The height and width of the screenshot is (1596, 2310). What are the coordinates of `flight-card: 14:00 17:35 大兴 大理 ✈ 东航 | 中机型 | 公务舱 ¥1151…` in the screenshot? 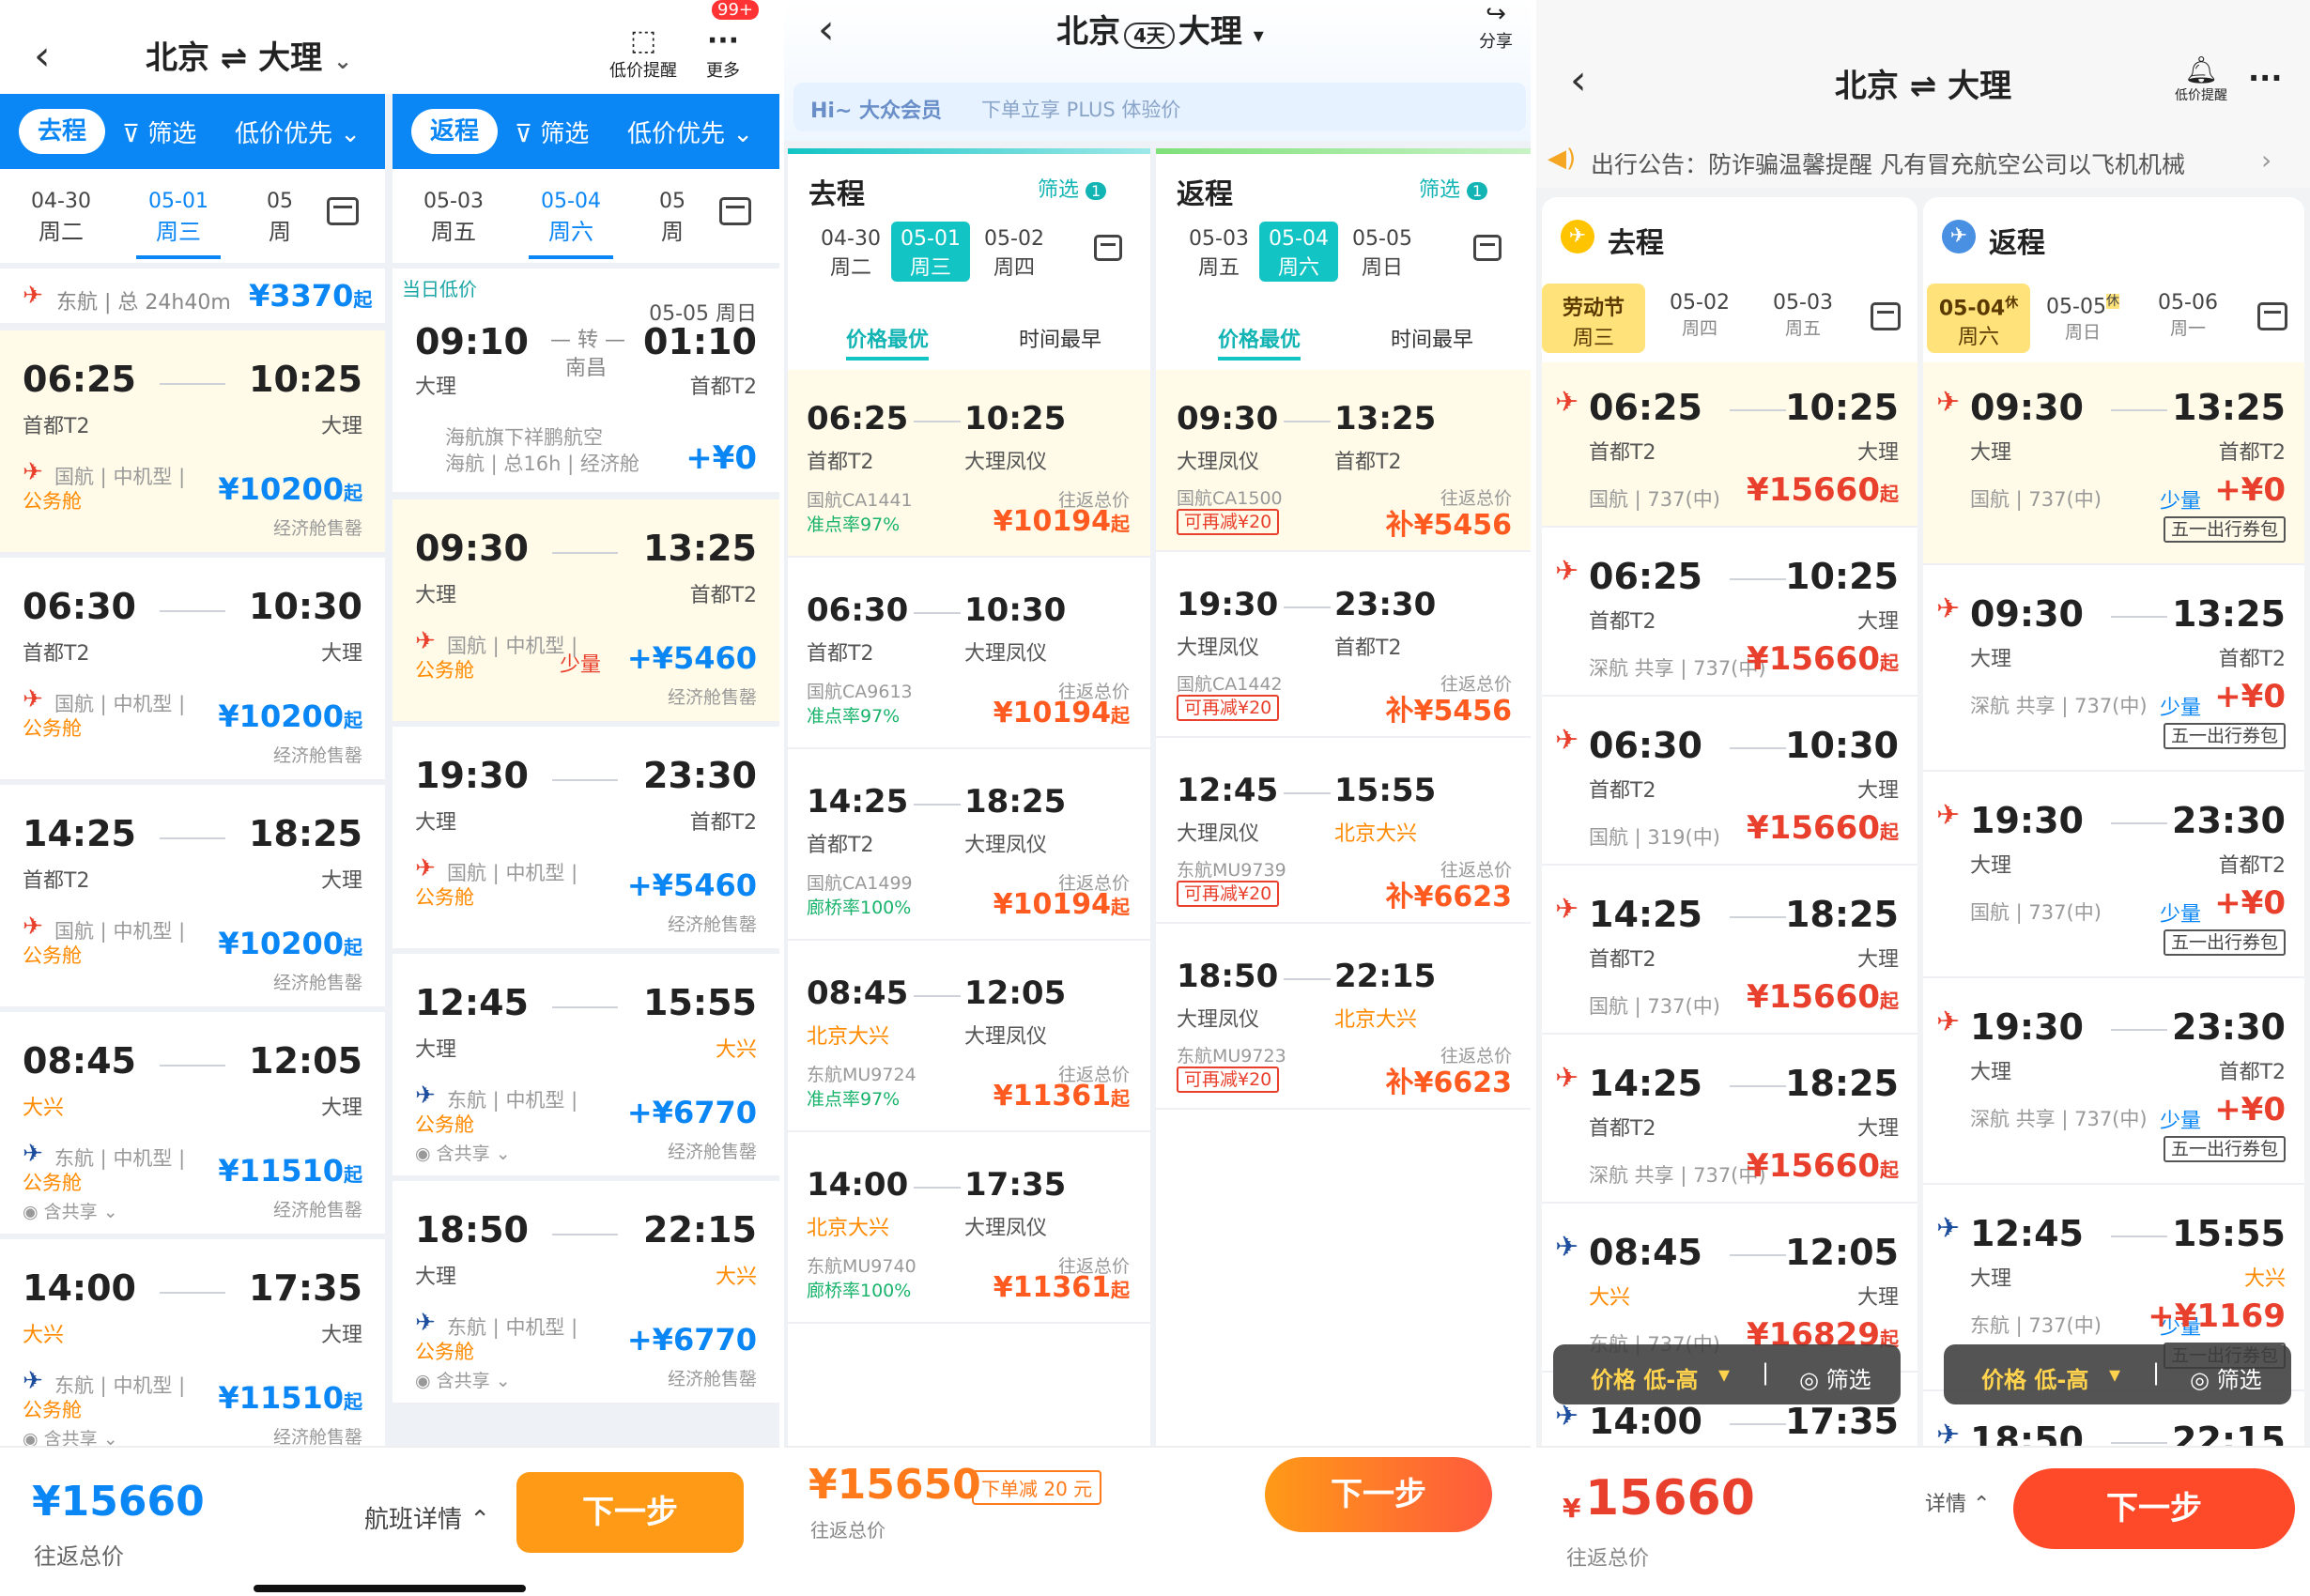 It's located at (192, 1342).